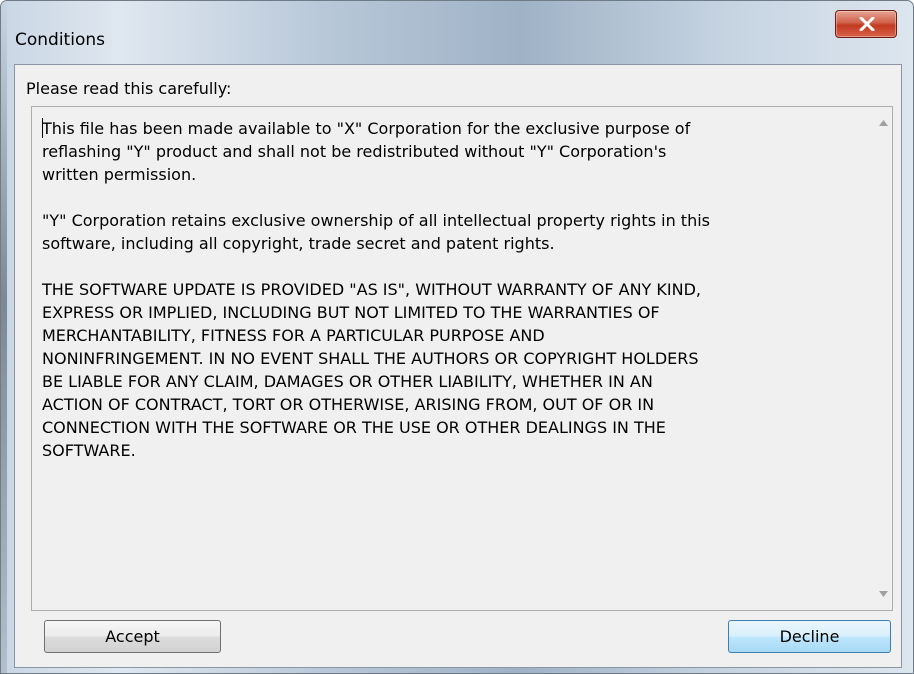 The image size is (914, 674). I want to click on accept-button: Accept, so click(132, 636).